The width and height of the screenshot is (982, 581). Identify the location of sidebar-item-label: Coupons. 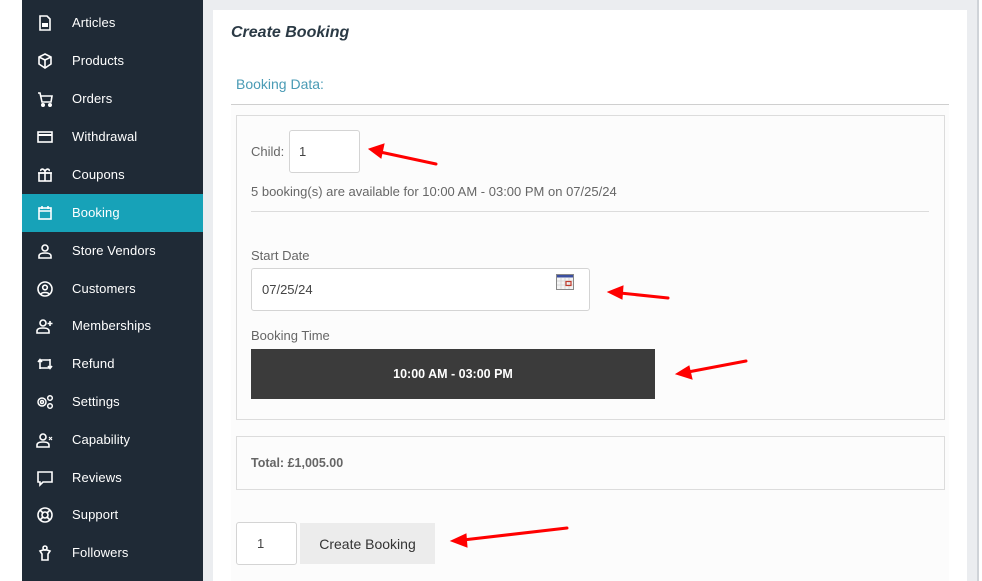
(98, 174).